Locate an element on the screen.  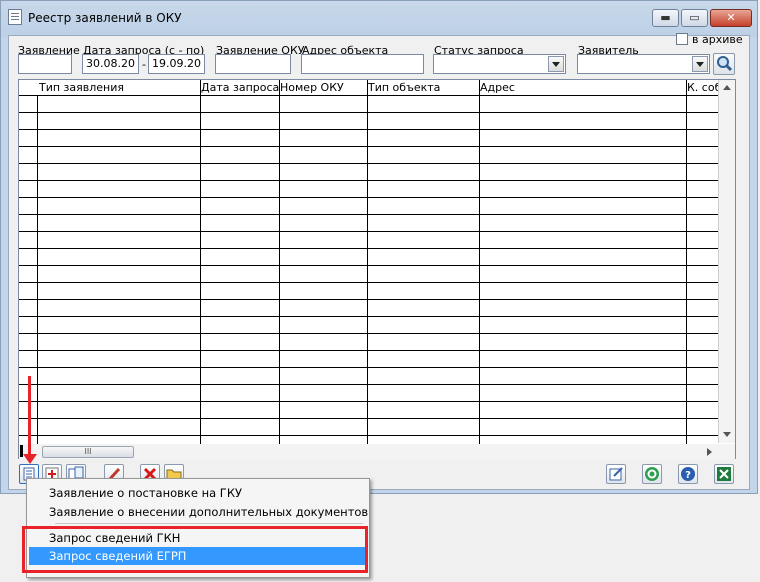
open-button is located at coordinates (616, 474).